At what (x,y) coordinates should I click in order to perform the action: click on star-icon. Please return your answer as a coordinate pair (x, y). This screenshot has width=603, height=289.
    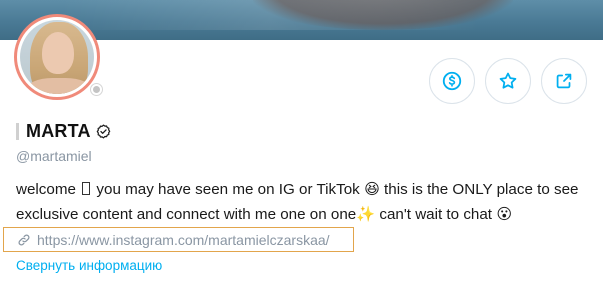
    Looking at the image, I should click on (508, 80).